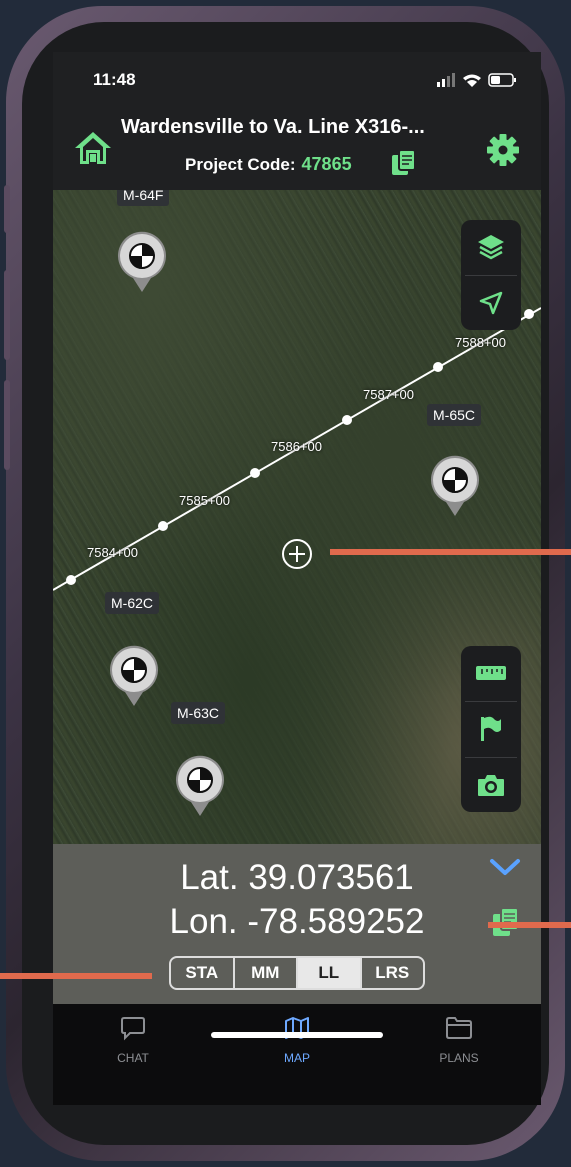  I want to click on tab-chat: CHAT, so click(133, 1039).